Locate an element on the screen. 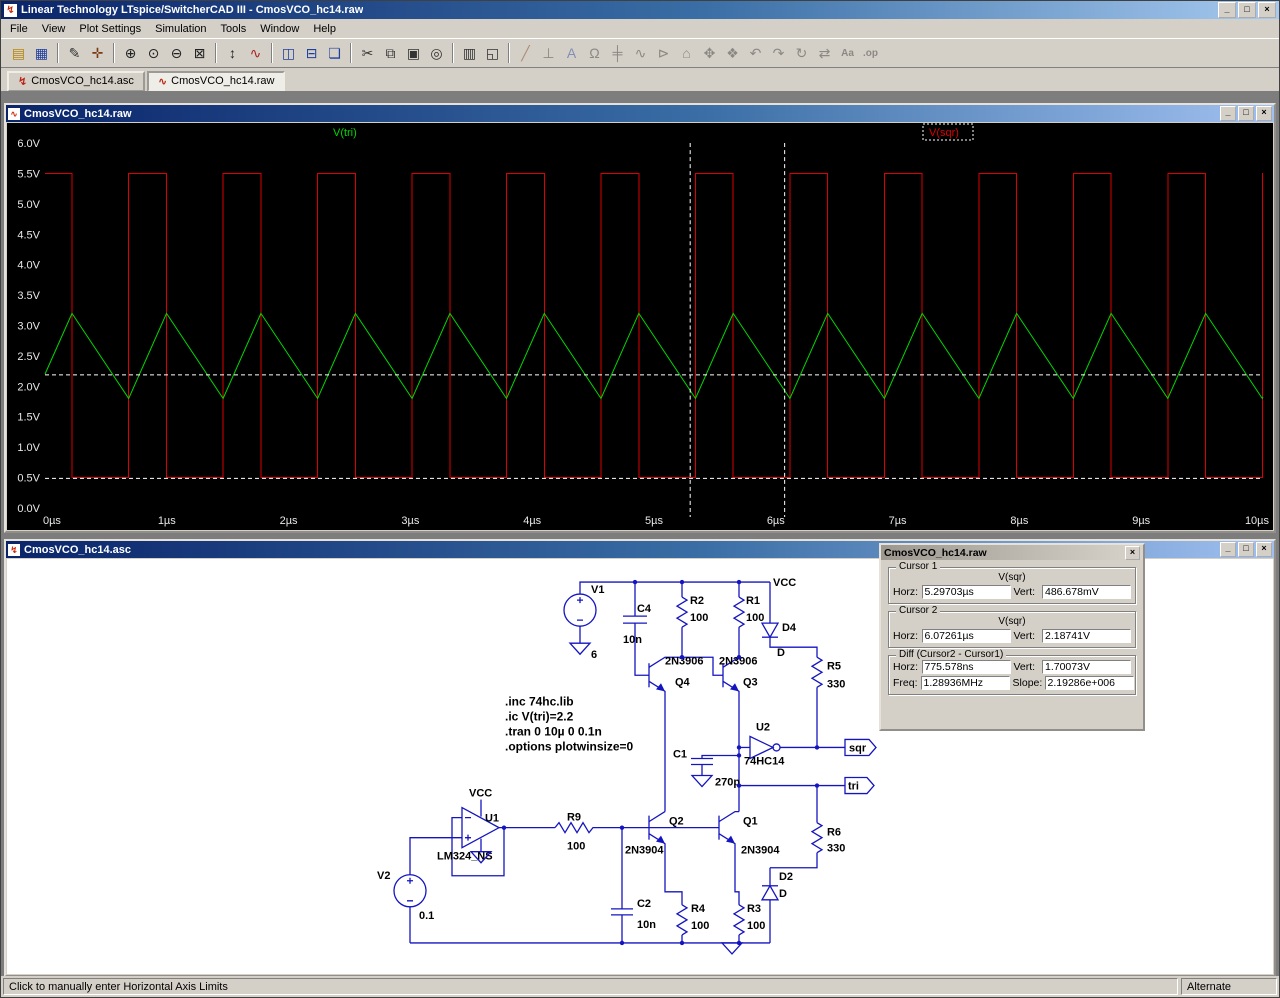 This screenshot has width=1280, height=998. zoom-in-icon: ⊕ is located at coordinates (130, 53).